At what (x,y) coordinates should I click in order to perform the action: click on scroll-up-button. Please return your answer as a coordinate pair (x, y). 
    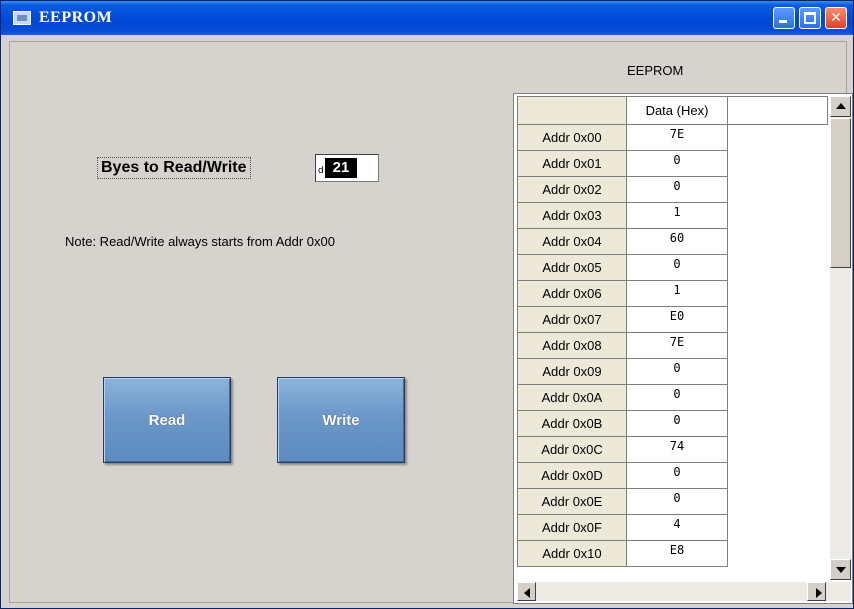
    Looking at the image, I should click on (840, 106).